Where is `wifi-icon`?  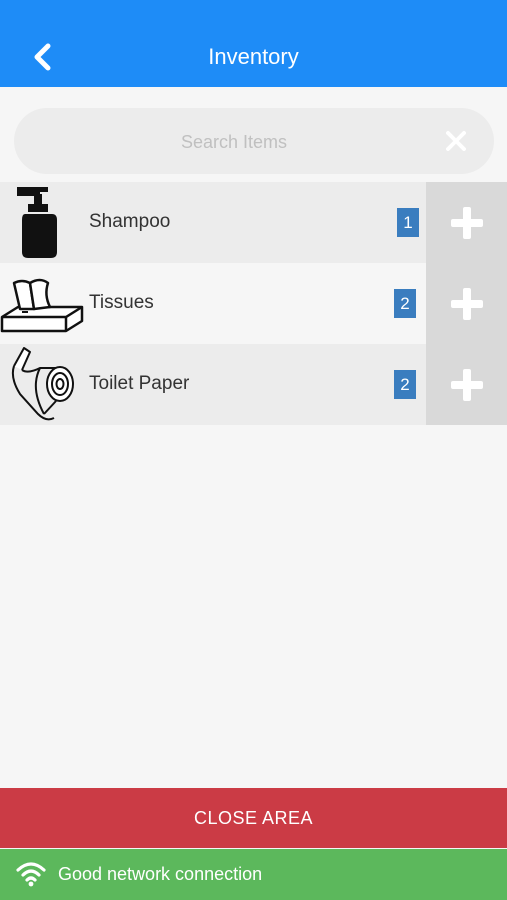
wifi-icon is located at coordinates (31, 874).